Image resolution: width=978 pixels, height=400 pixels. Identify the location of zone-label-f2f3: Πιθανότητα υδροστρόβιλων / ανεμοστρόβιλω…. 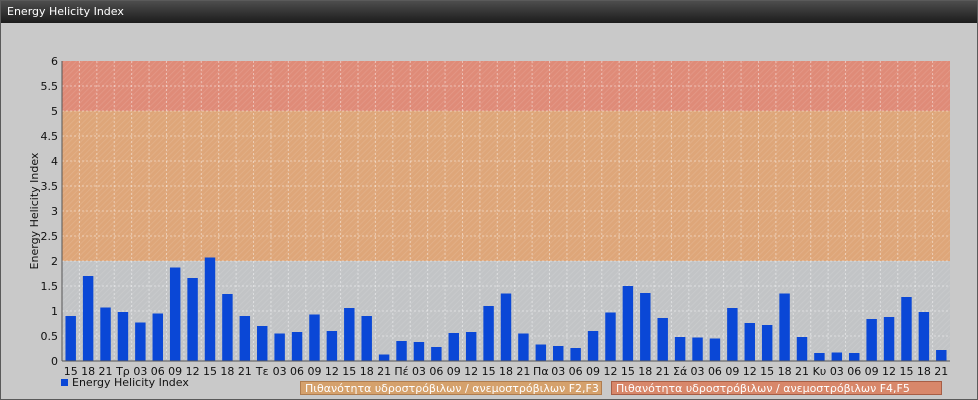
(451, 388).